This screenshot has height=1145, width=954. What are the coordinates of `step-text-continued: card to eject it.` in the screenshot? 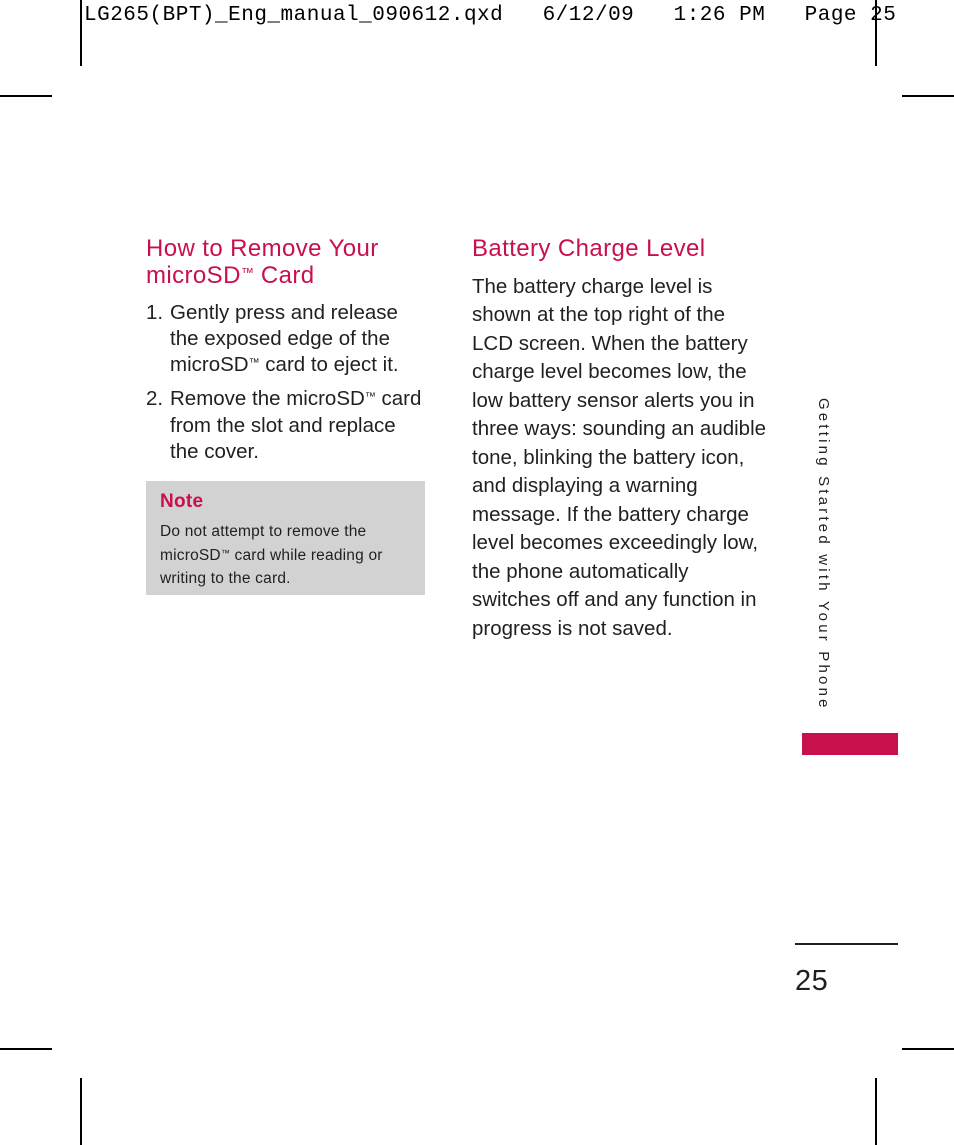 It's located at (329, 365).